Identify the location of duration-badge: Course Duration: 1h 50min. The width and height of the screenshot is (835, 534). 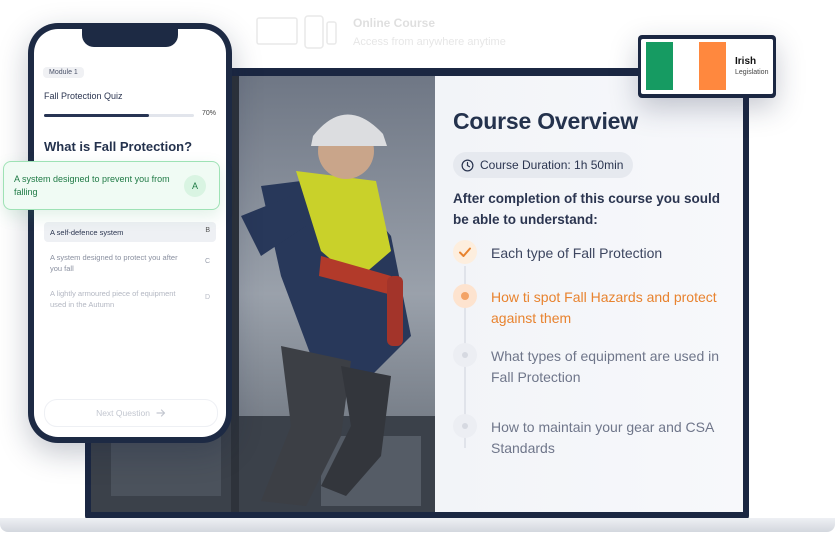
(543, 165).